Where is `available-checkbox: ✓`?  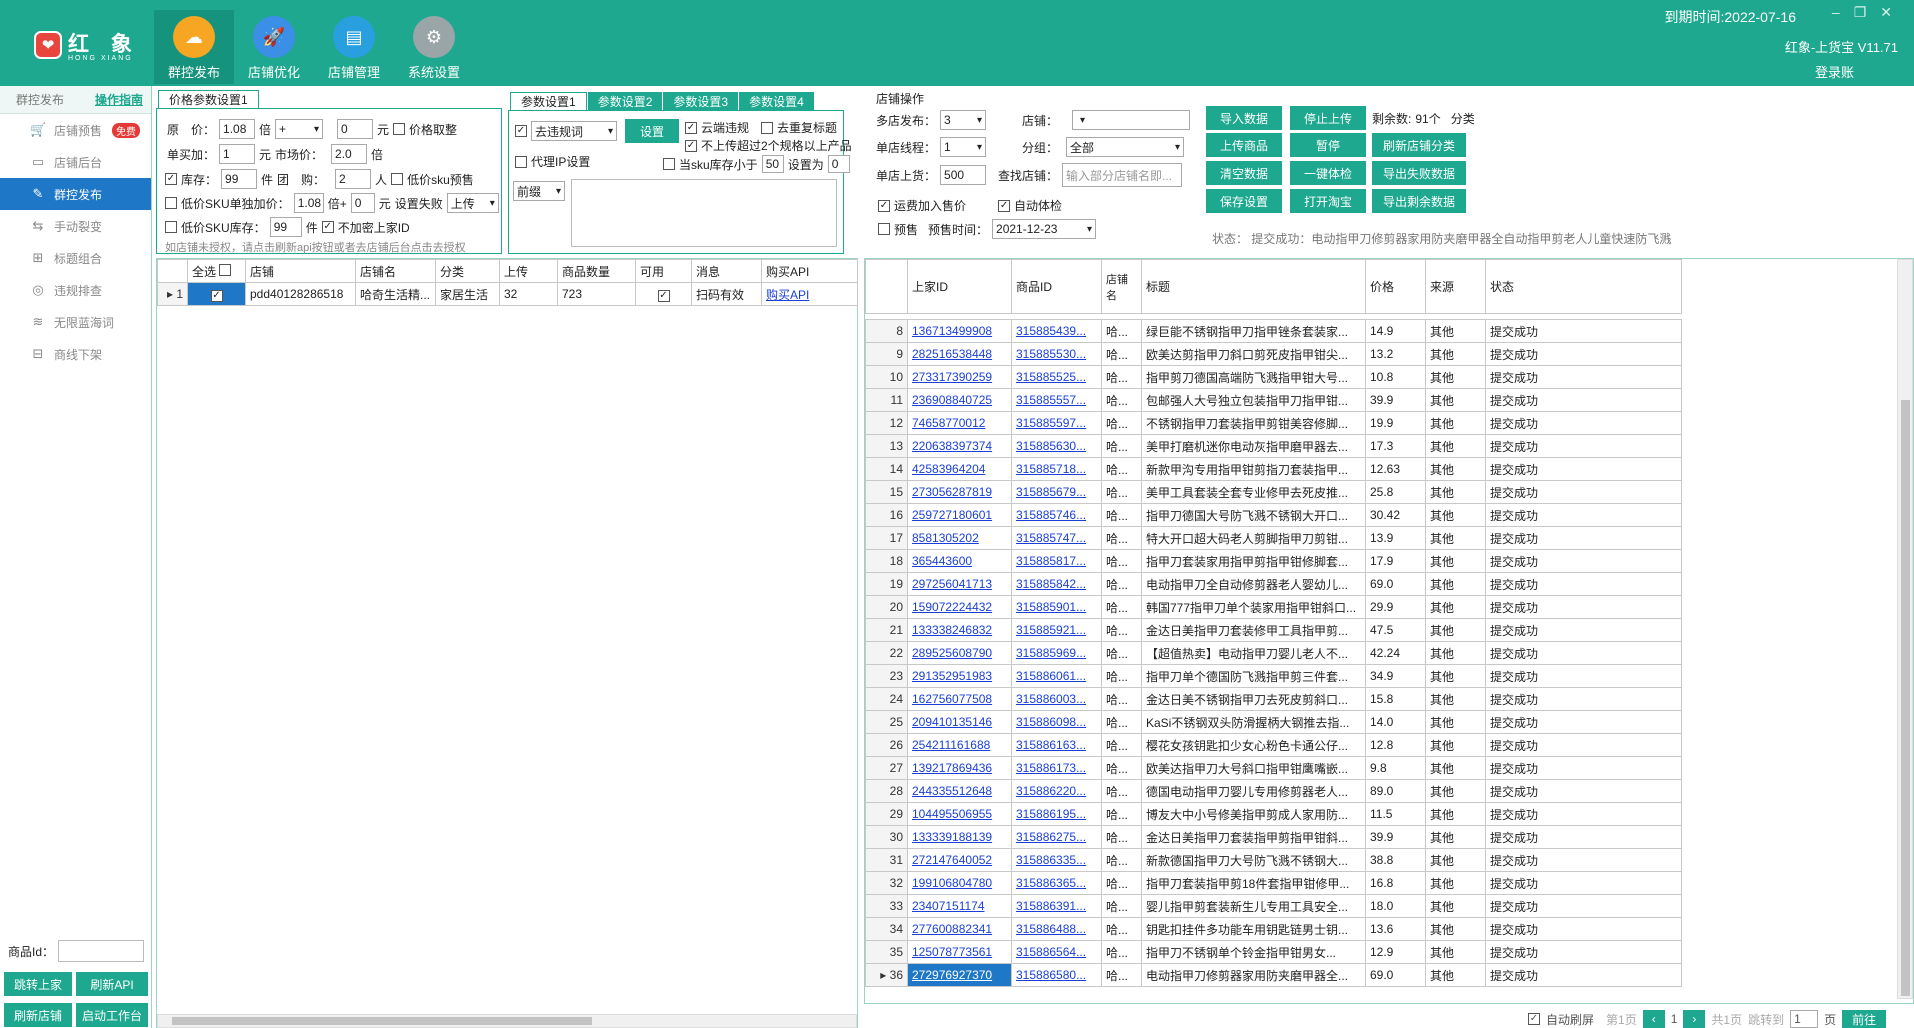
available-checkbox: ✓ is located at coordinates (663, 295).